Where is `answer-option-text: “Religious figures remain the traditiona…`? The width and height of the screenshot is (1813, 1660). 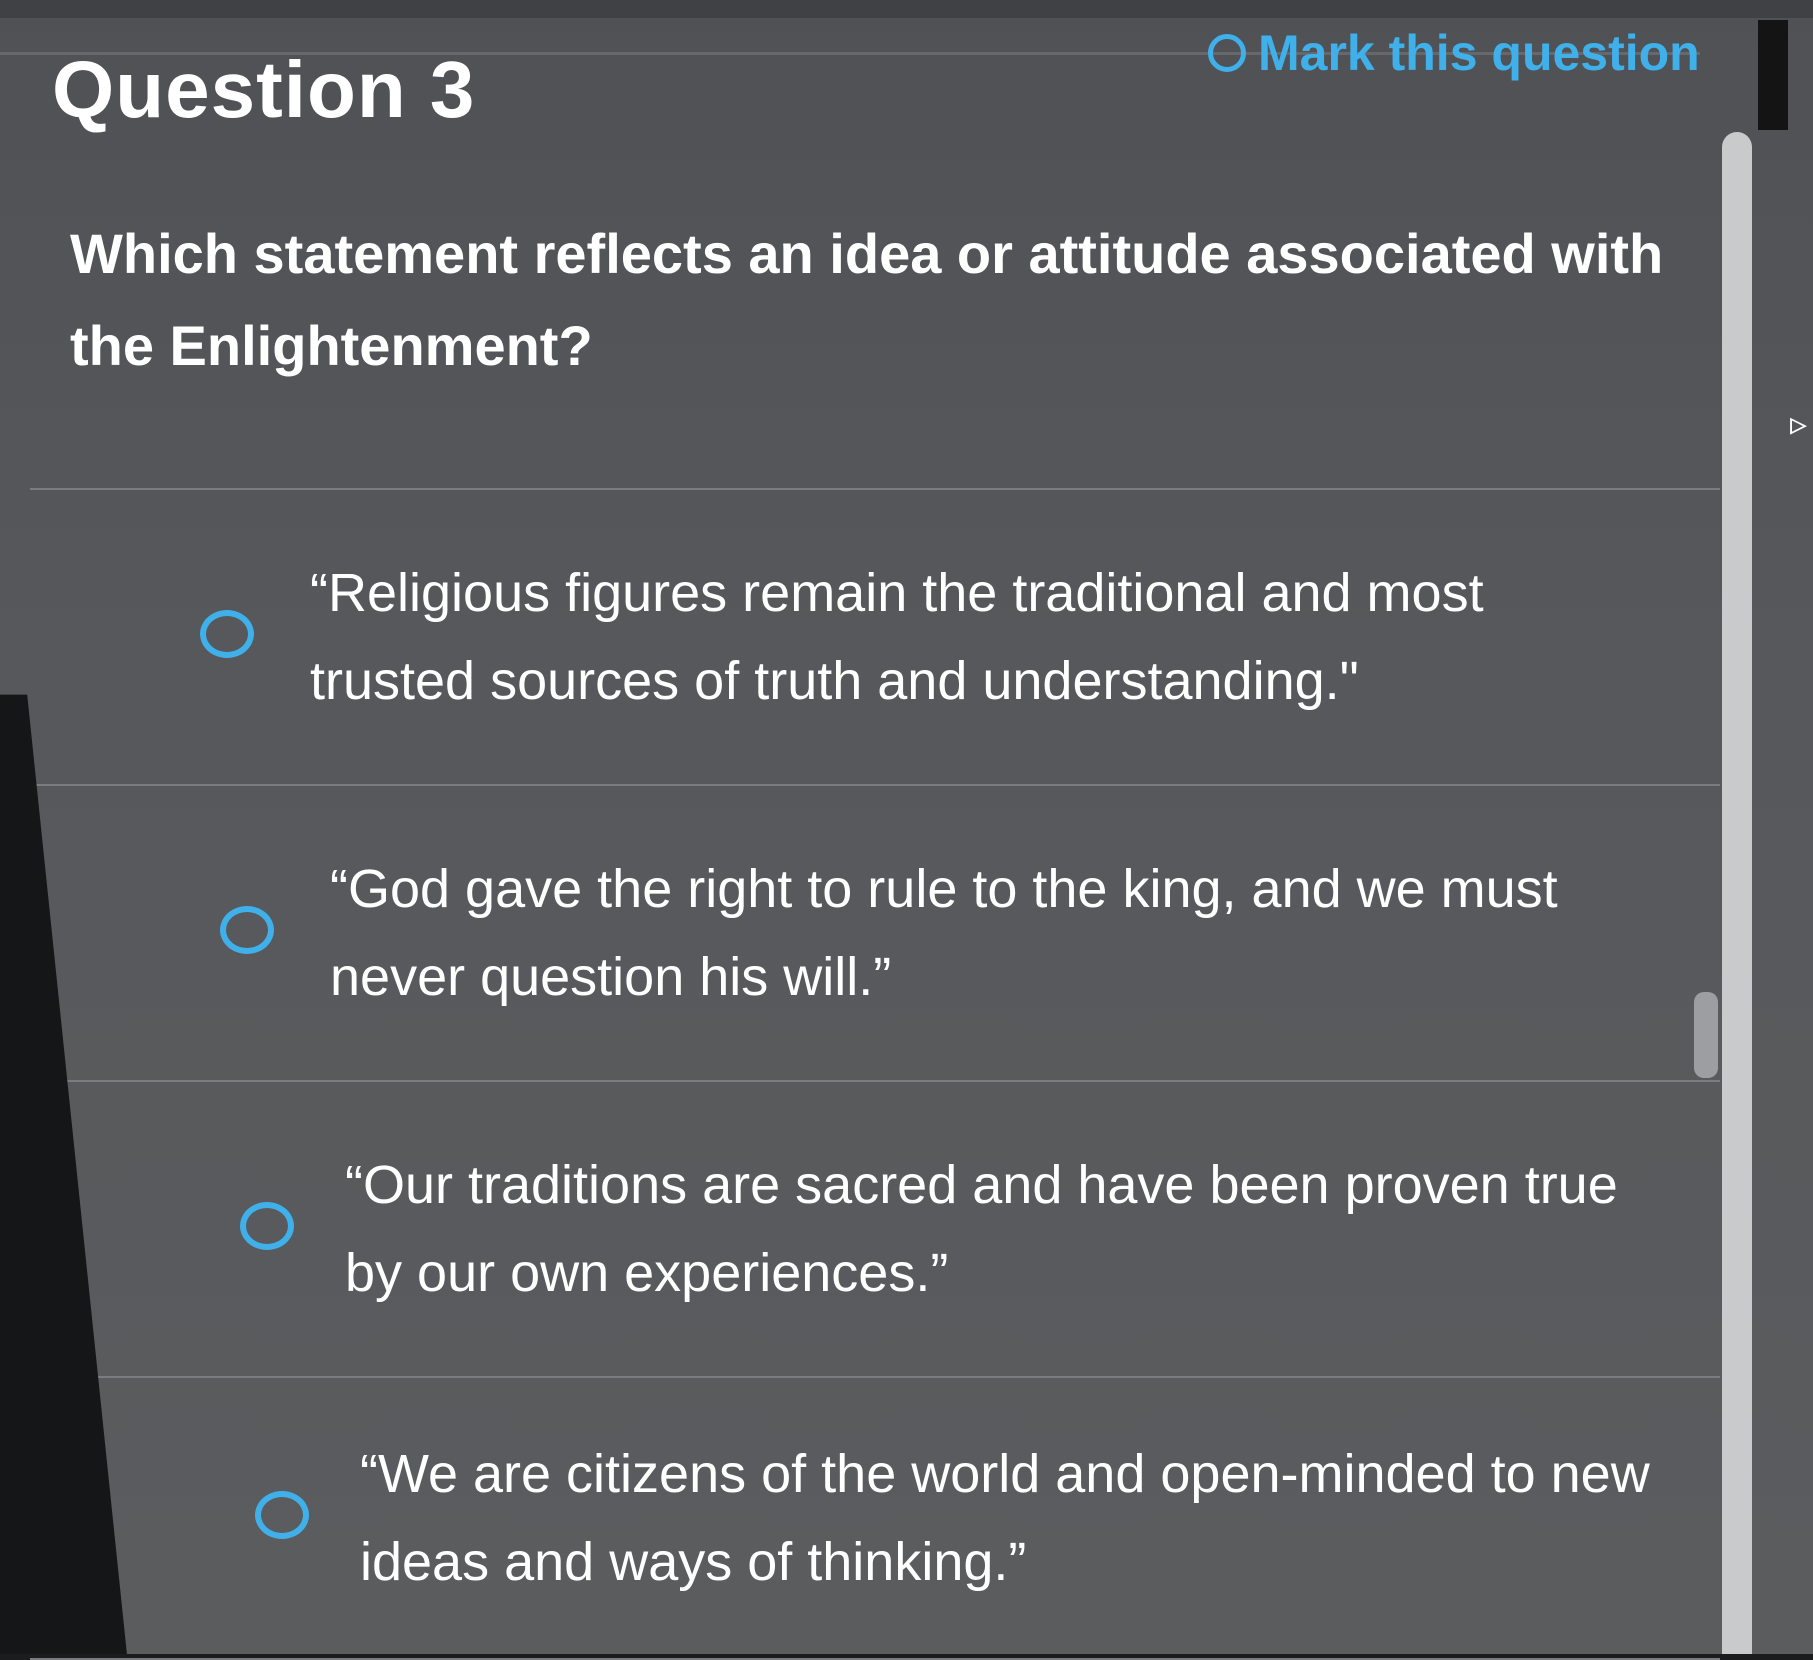 answer-option-text: “Religious figures remain the traditiona… is located at coordinates (897, 637).